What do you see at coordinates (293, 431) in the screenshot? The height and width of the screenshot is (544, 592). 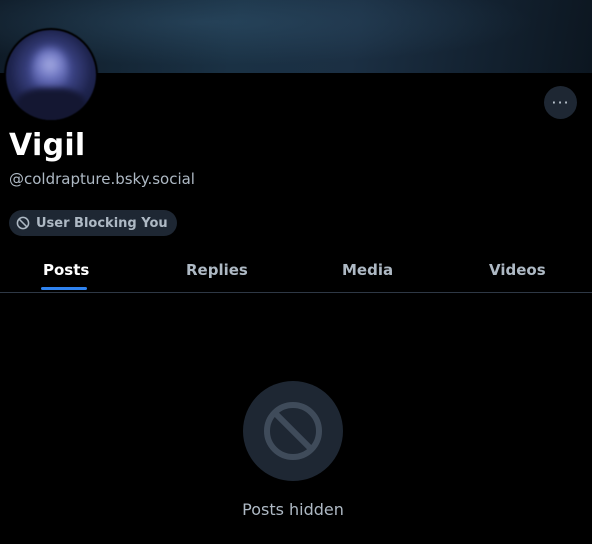 I see `posts-hidden-icon` at bounding box center [293, 431].